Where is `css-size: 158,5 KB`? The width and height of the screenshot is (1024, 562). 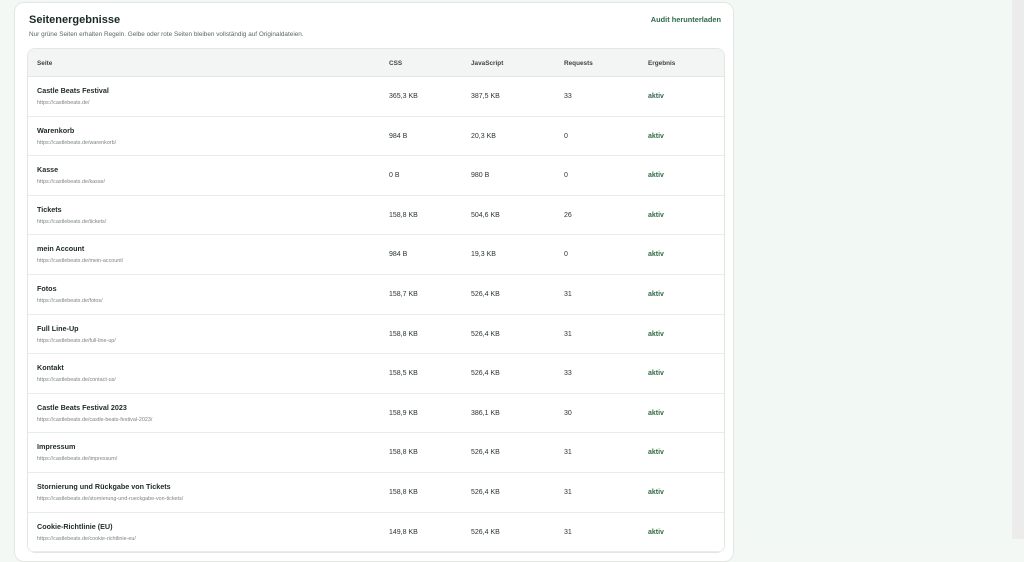
css-size: 158,5 KB is located at coordinates (403, 374).